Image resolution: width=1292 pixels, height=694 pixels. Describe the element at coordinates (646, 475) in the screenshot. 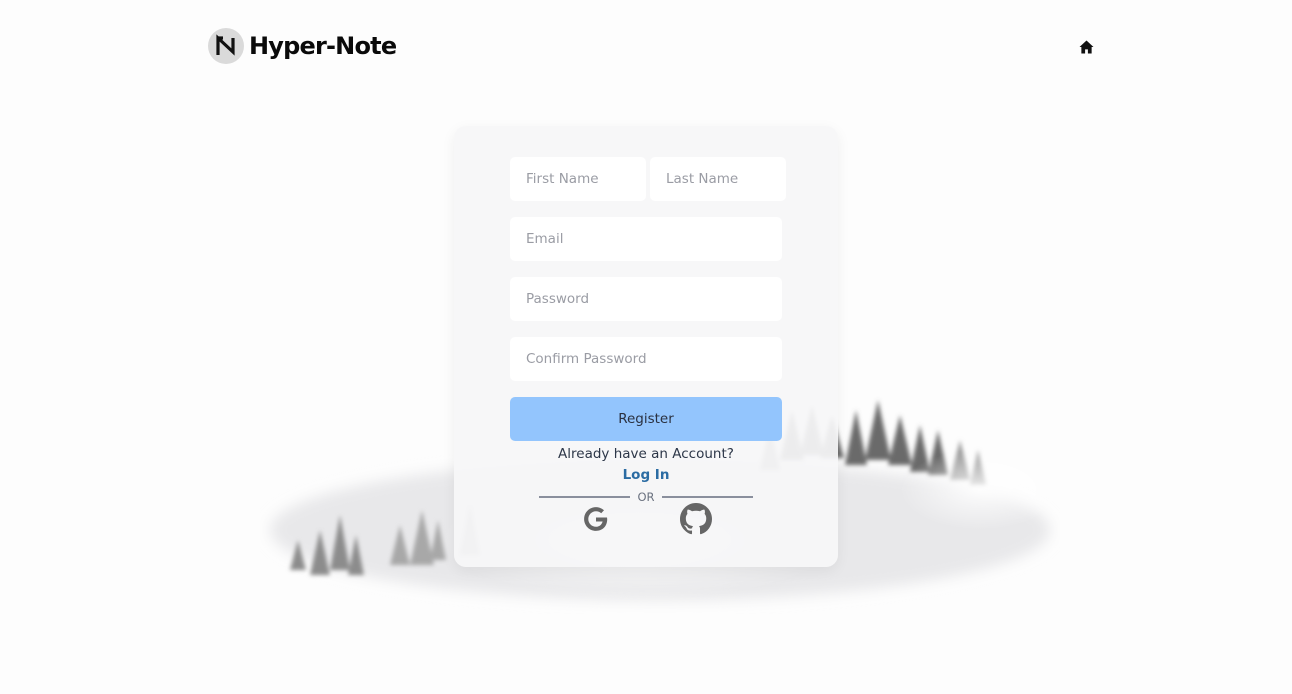

I see `login-link: Log In` at that location.